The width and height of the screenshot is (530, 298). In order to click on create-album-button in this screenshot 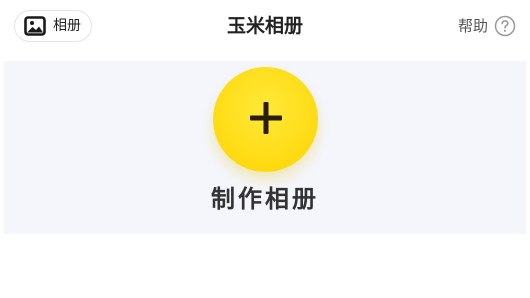, I will do `click(265, 119)`.